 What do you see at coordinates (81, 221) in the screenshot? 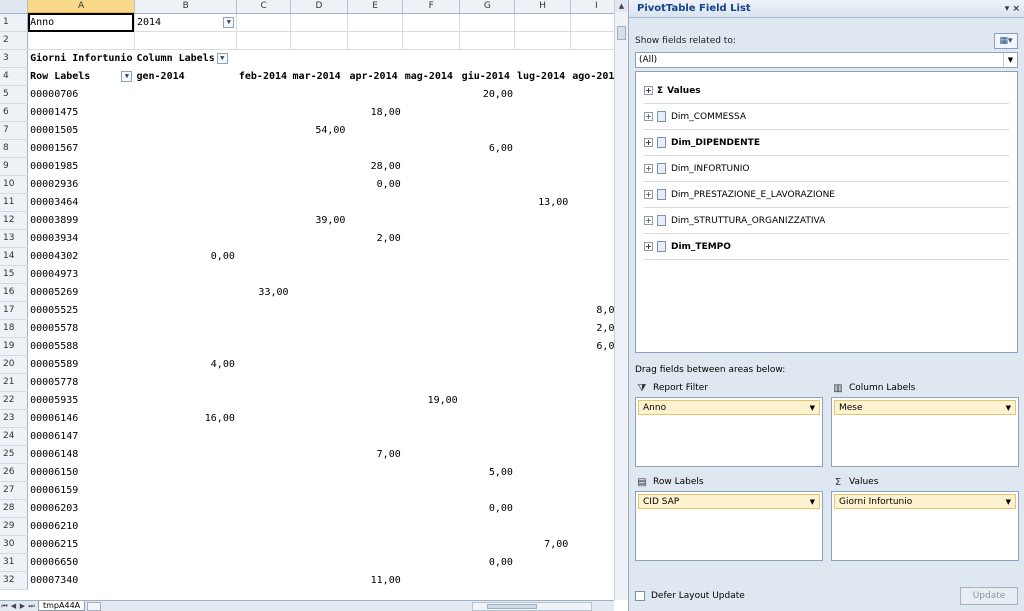
I see `row-label-cell: 00003899` at bounding box center [81, 221].